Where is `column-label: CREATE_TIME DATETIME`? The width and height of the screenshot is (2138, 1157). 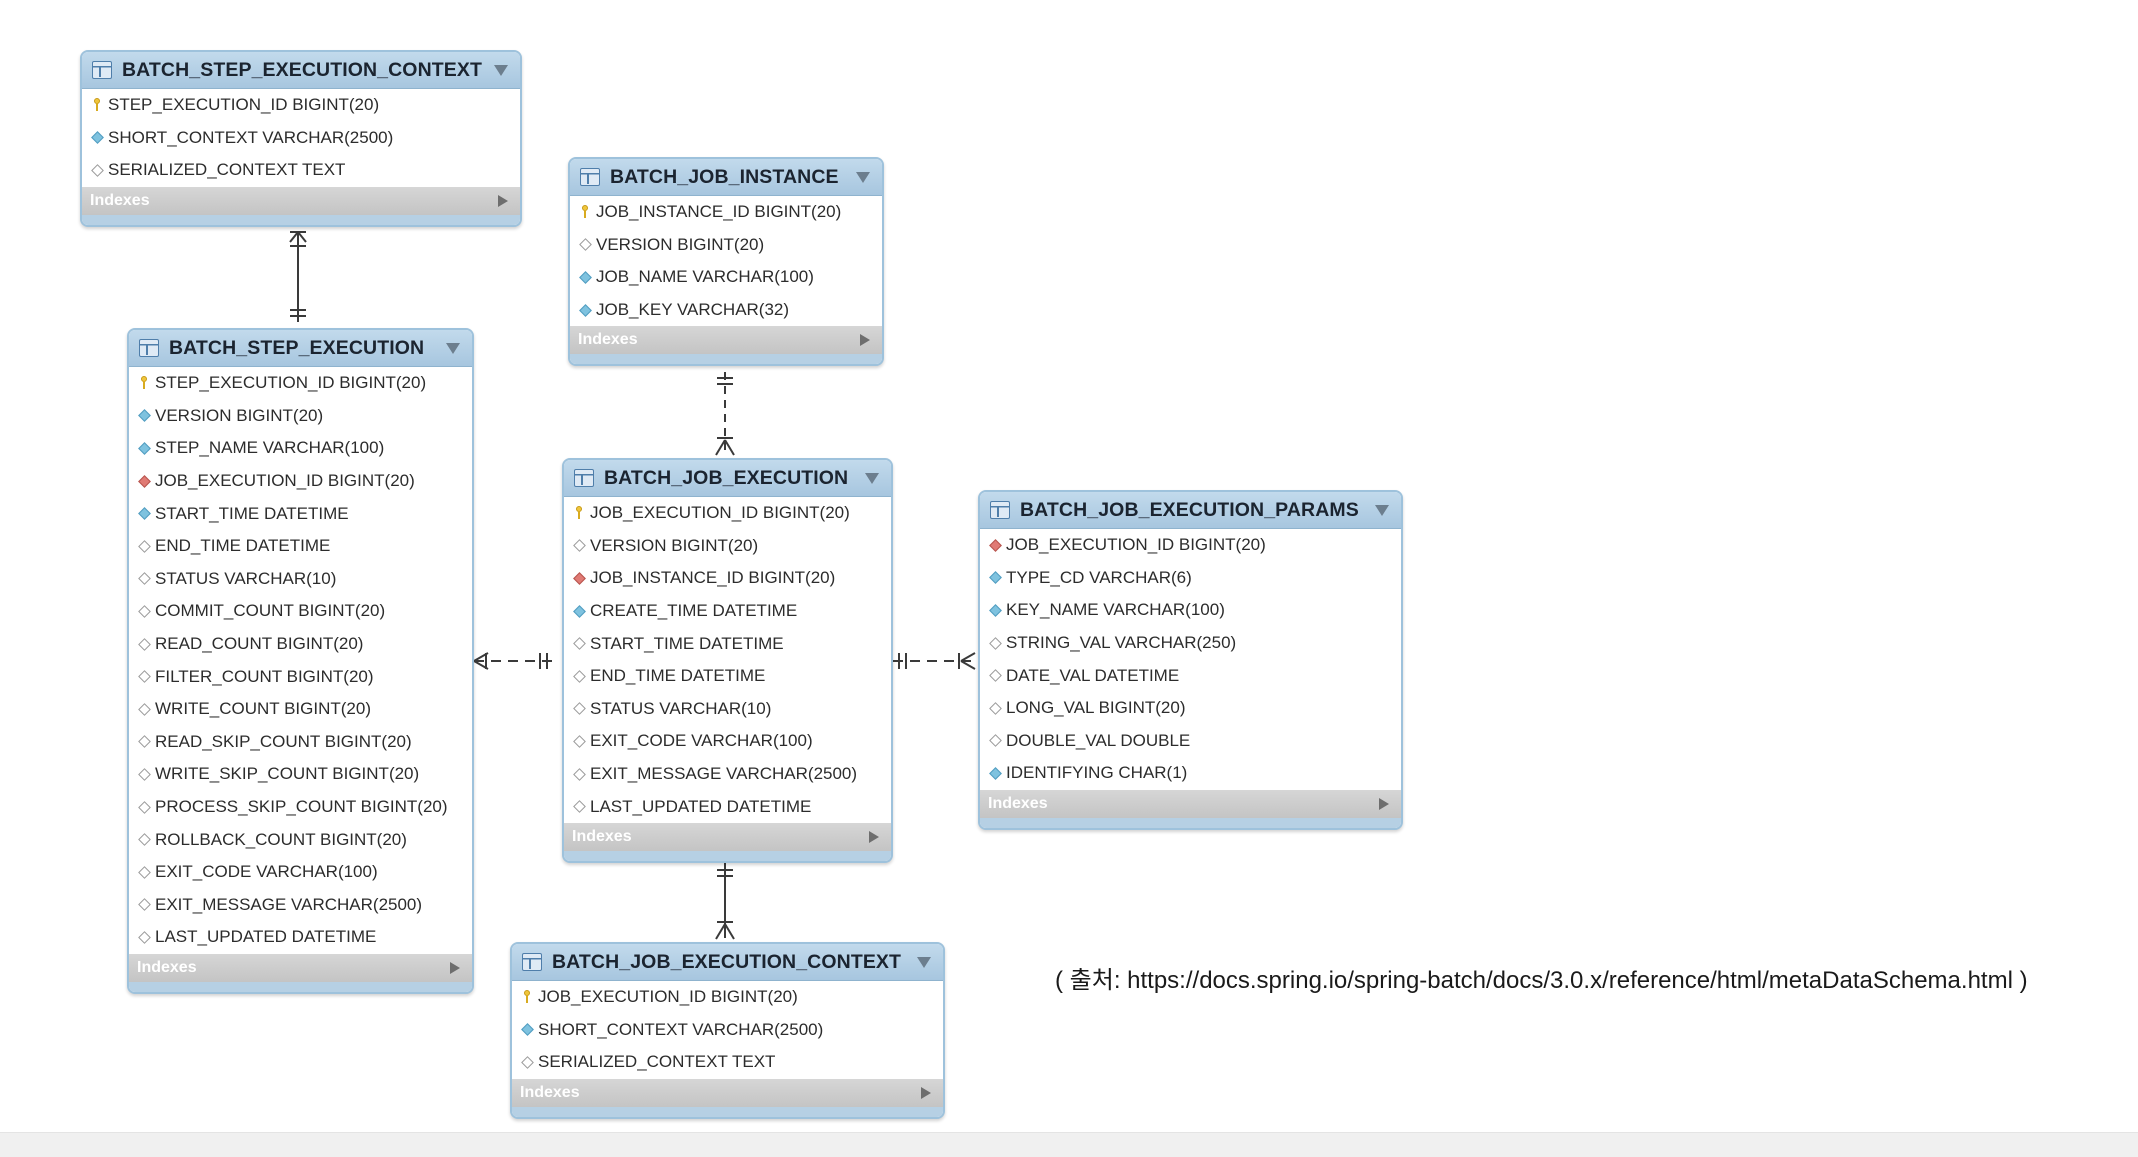
column-label: CREATE_TIME DATETIME is located at coordinates (694, 611).